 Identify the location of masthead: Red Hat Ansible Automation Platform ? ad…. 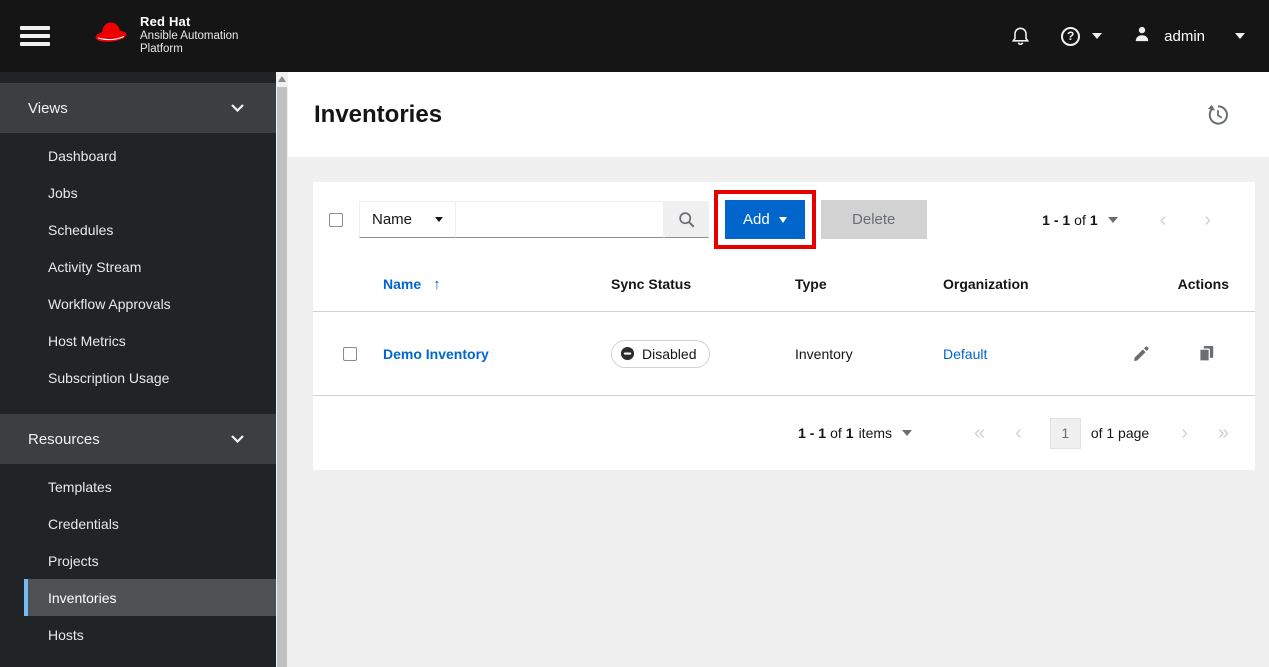
(634, 36).